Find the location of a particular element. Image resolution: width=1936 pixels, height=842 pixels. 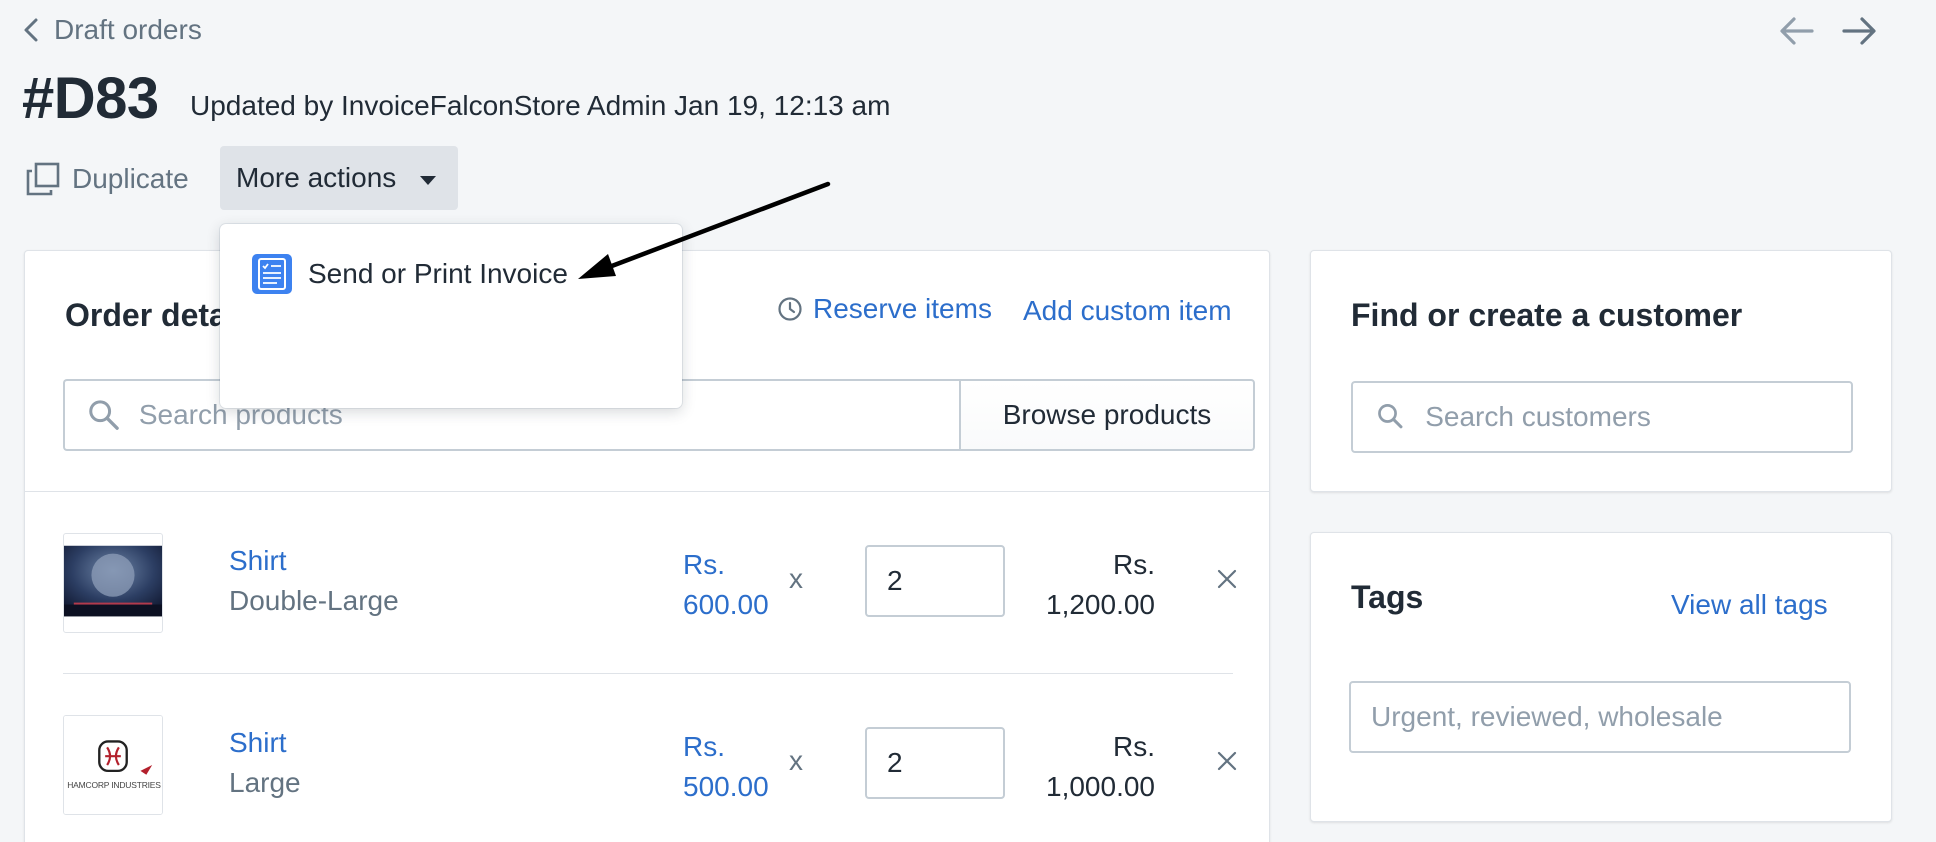

add-custom-item-link: Add custom item is located at coordinates (1127, 311).